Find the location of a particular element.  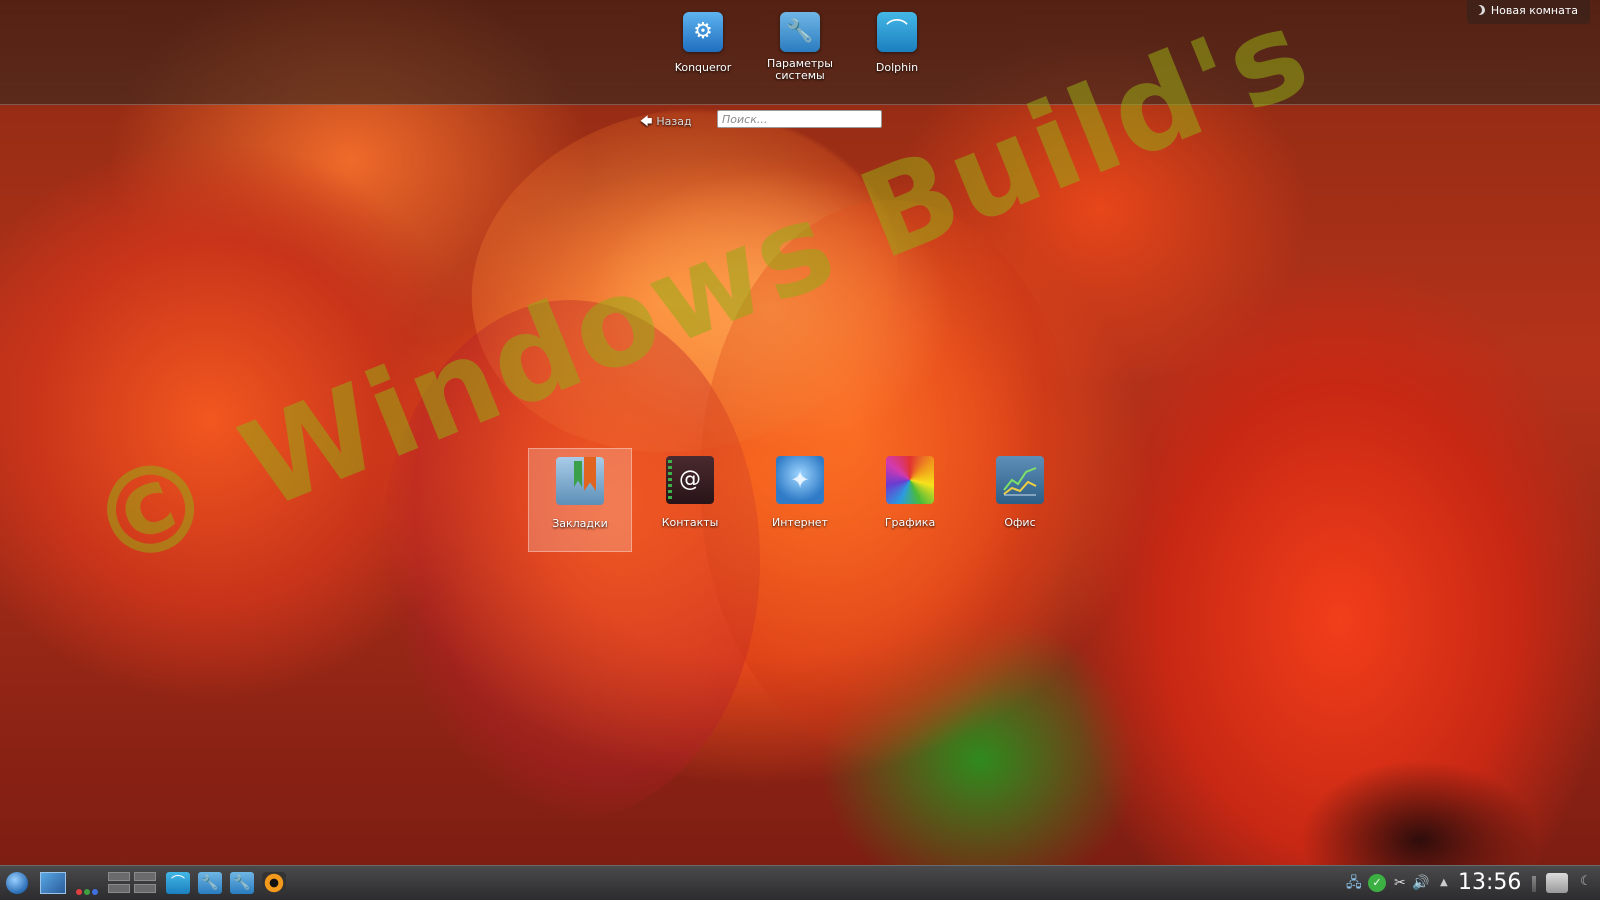

category-graphics: Графика is located at coordinates (910, 500).